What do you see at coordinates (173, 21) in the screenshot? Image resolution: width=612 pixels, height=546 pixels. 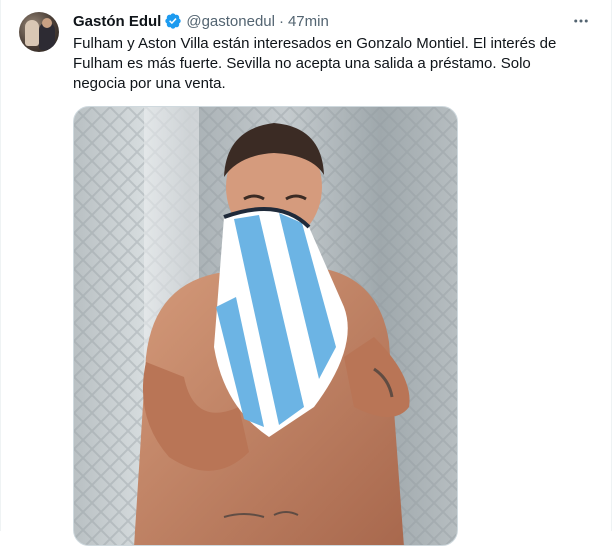 I see `verified-badge-icon` at bounding box center [173, 21].